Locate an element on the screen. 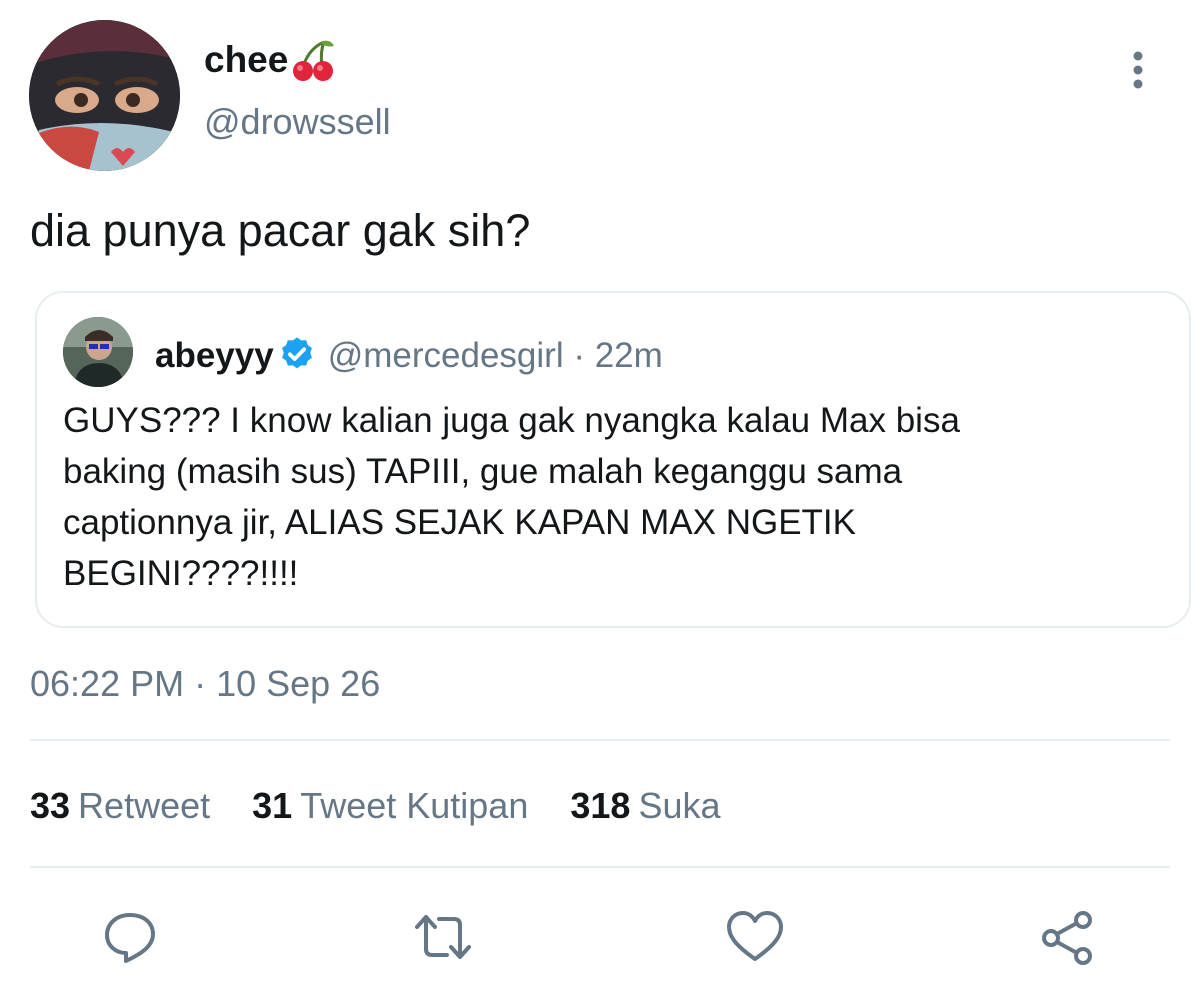 The image size is (1200, 1007). author-display-name-text: chee is located at coordinates (246, 59).